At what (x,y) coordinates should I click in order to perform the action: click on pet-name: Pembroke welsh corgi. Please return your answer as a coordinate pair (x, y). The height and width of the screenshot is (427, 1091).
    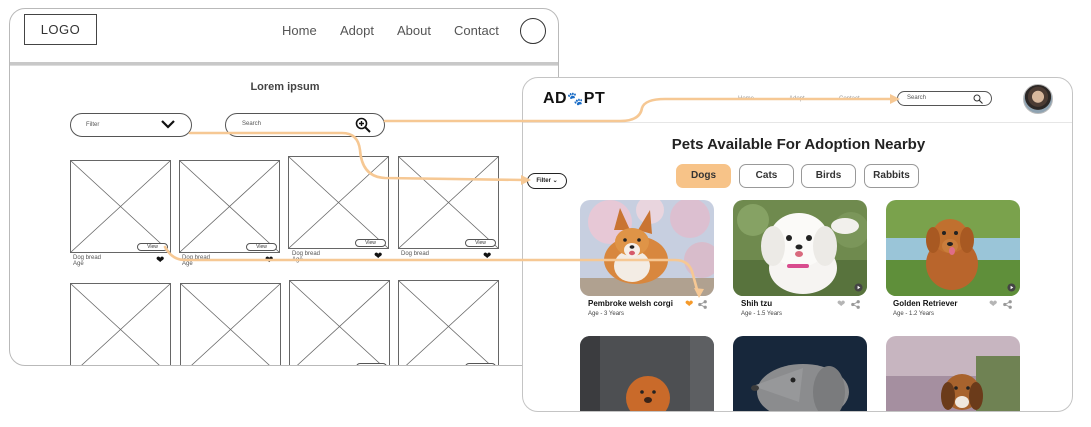
    Looking at the image, I should click on (630, 303).